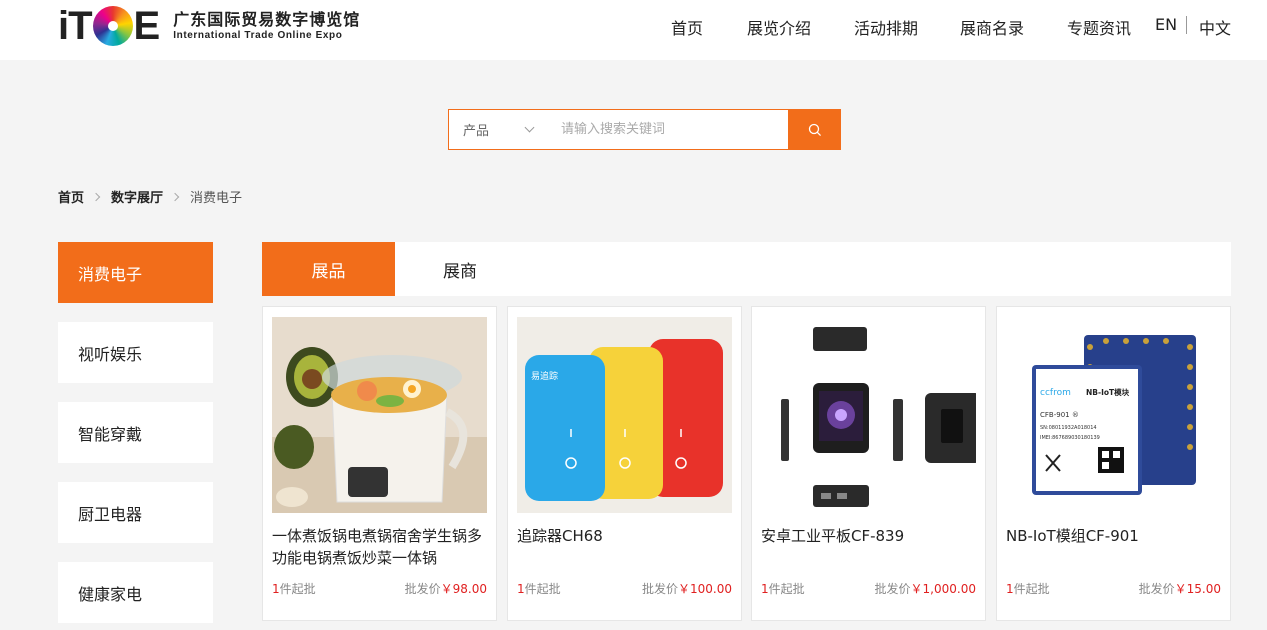 The width and height of the screenshot is (1267, 630). What do you see at coordinates (746, 269) in the screenshot?
I see `content-tabs: 展品 展商` at bounding box center [746, 269].